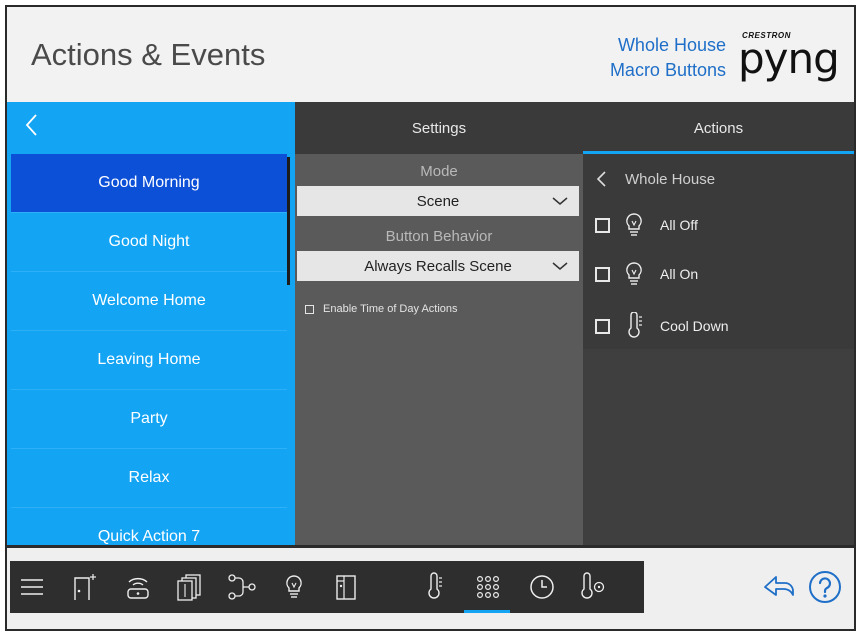  Describe the element at coordinates (148, 54) in the screenshot. I see `page-title: Actions & Events` at that location.